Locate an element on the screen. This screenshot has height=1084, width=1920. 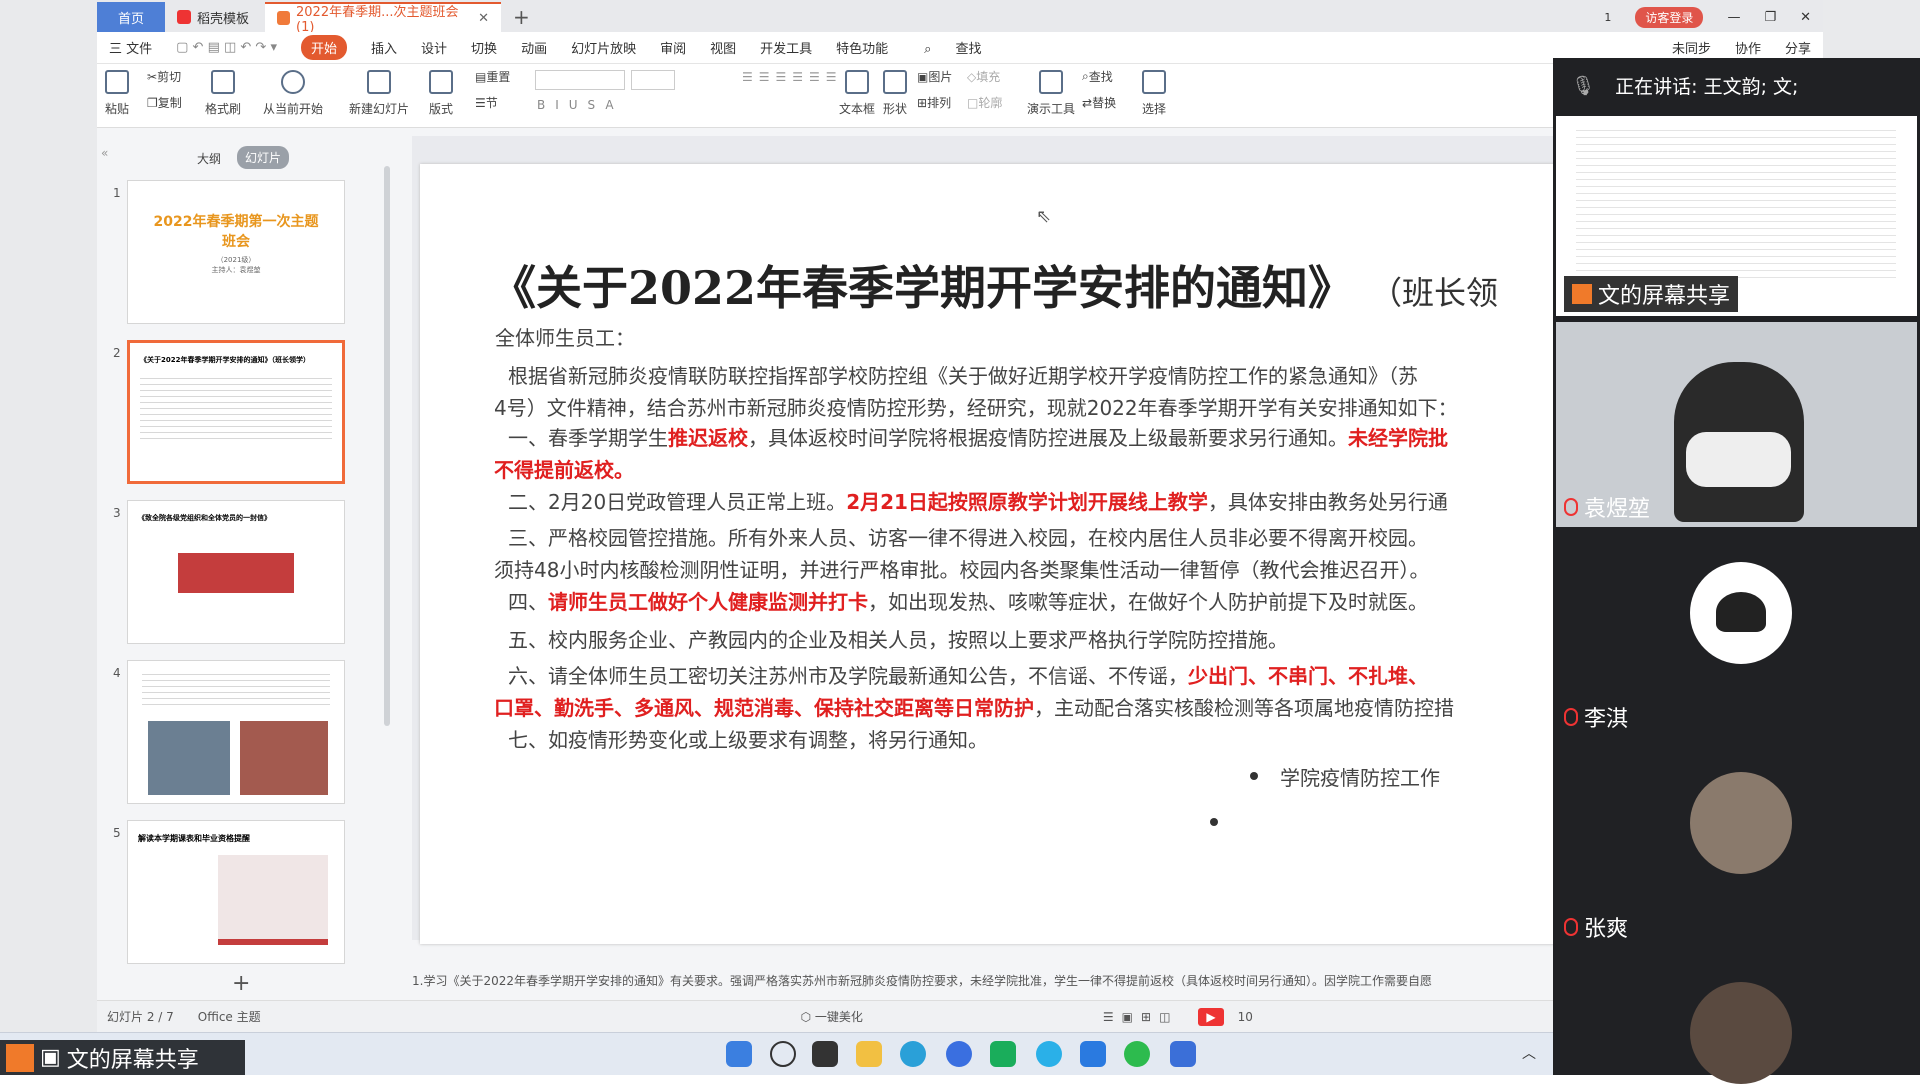
layout-button: 版式 is located at coordinates (441, 93).